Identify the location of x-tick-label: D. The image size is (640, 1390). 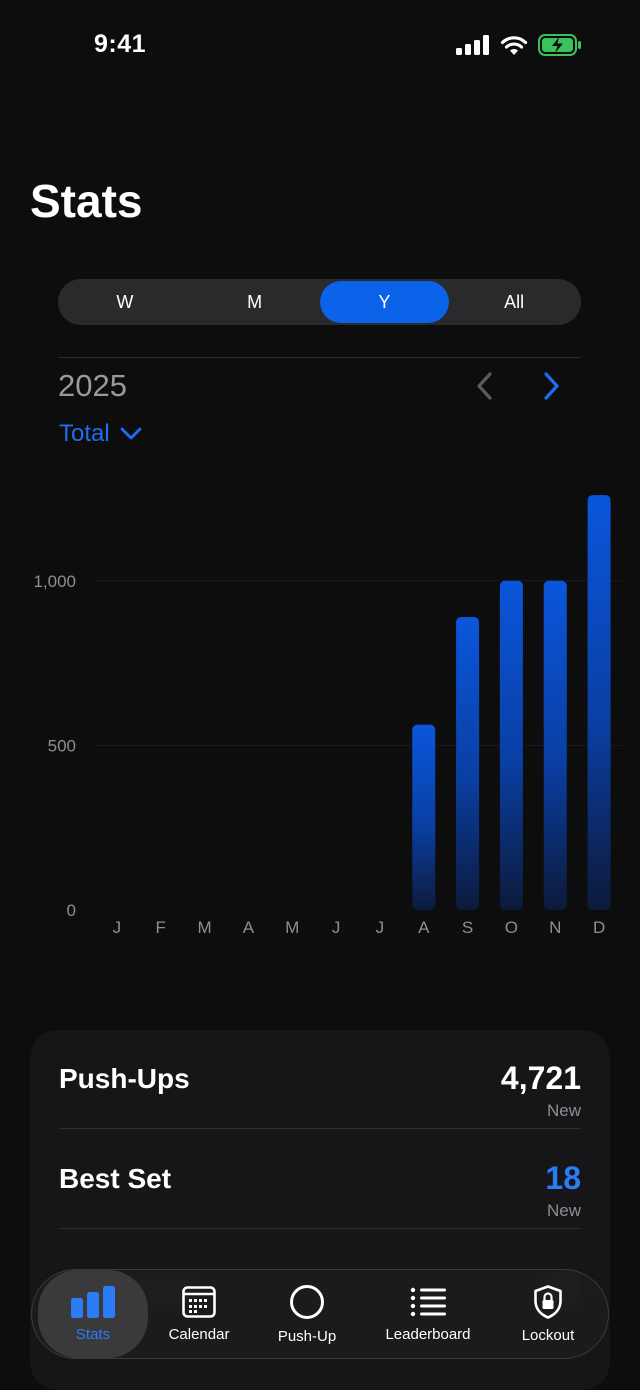
(599, 927).